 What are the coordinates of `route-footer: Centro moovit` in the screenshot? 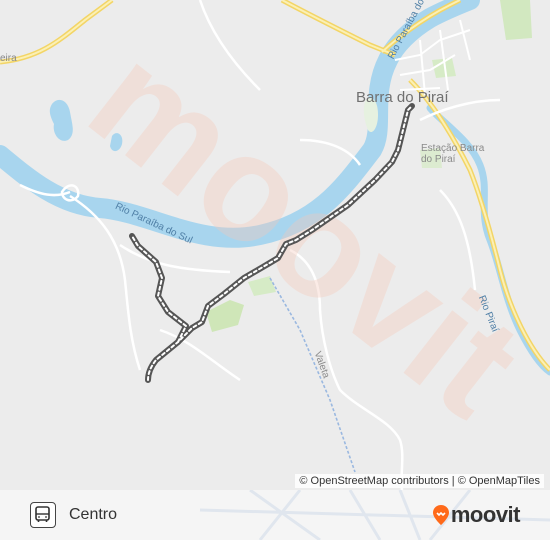 It's located at (275, 515).